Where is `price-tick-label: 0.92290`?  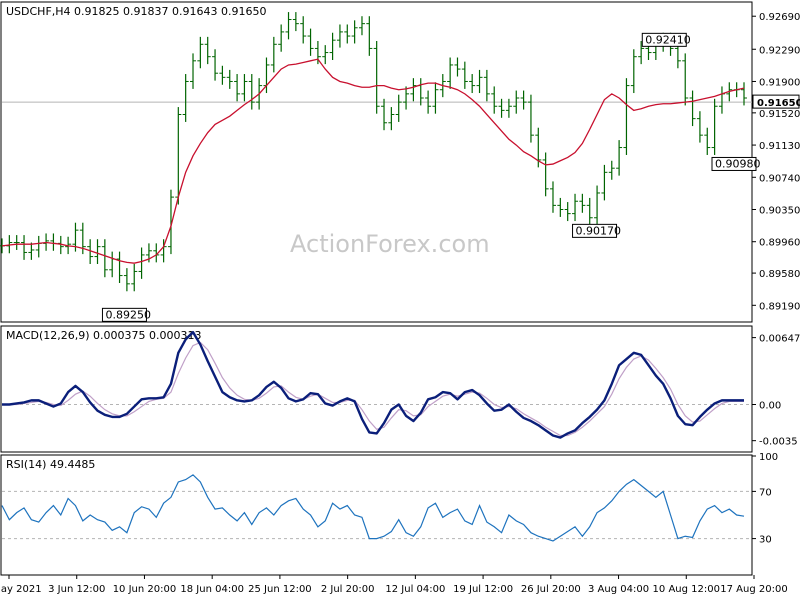 price-tick-label: 0.92290 is located at coordinates (779, 50).